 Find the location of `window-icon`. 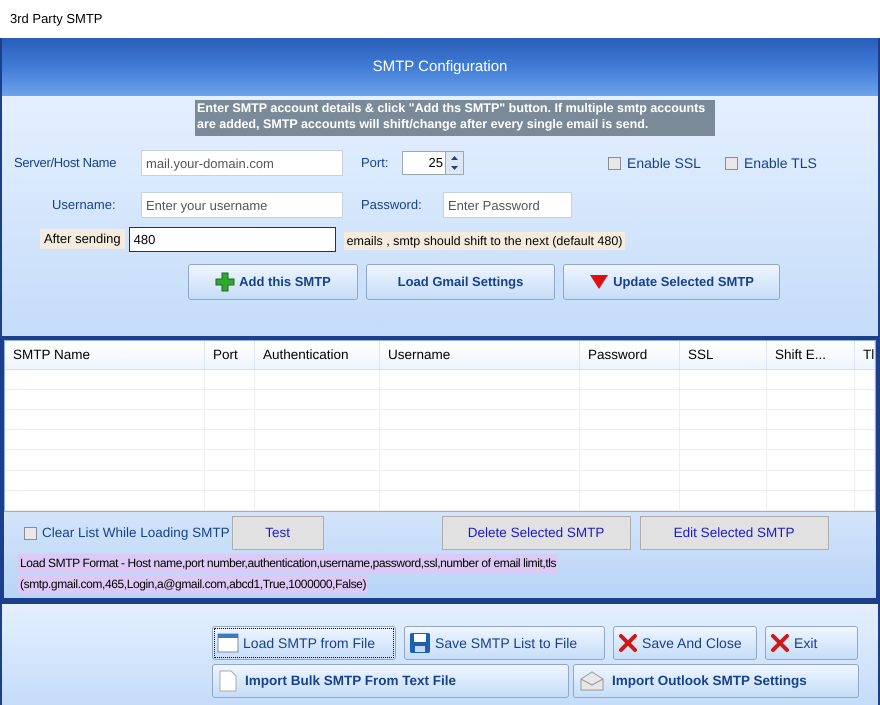

window-icon is located at coordinates (228, 643).